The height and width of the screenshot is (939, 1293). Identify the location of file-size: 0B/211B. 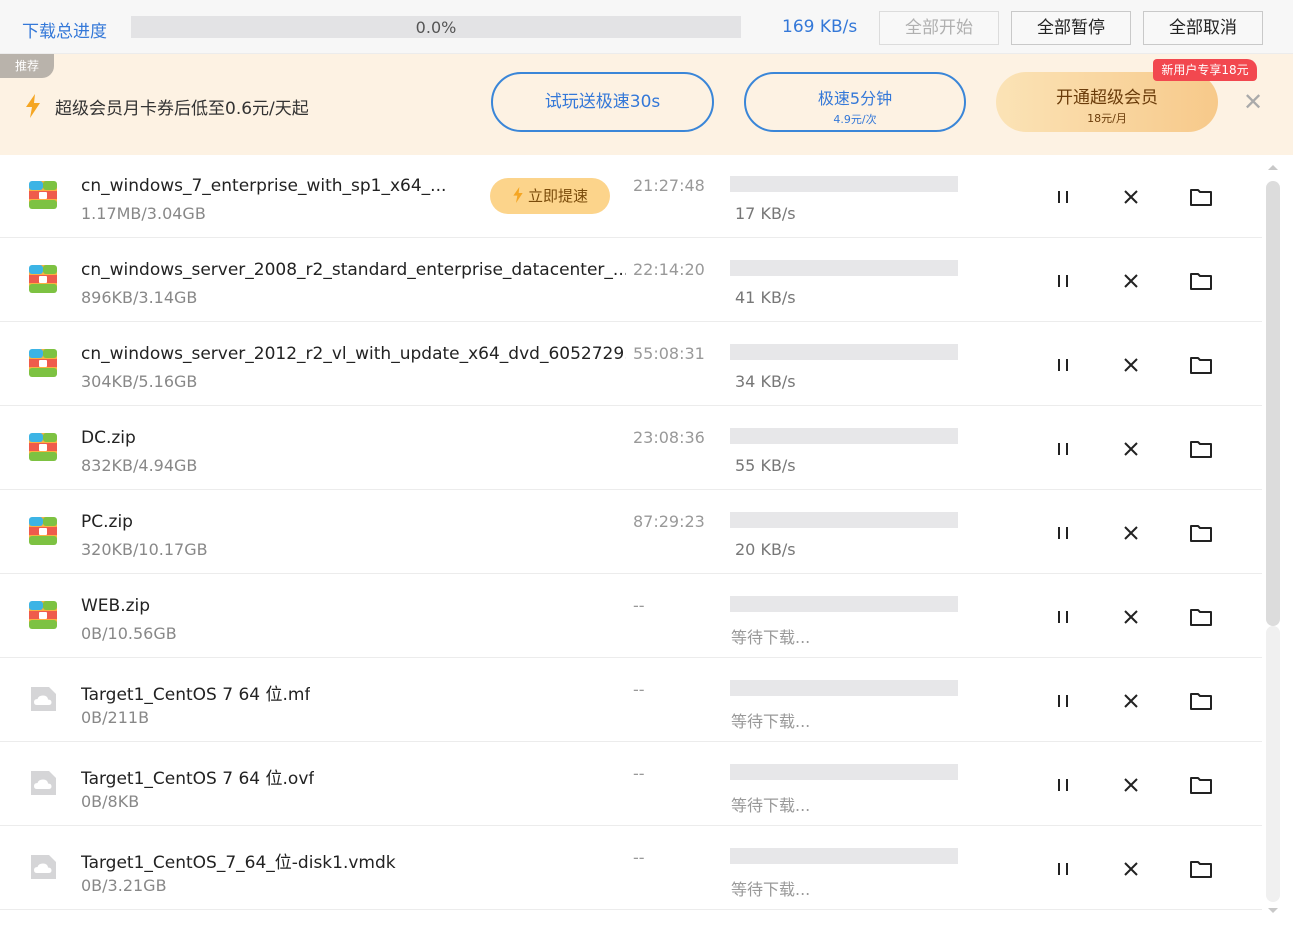
(115, 717).